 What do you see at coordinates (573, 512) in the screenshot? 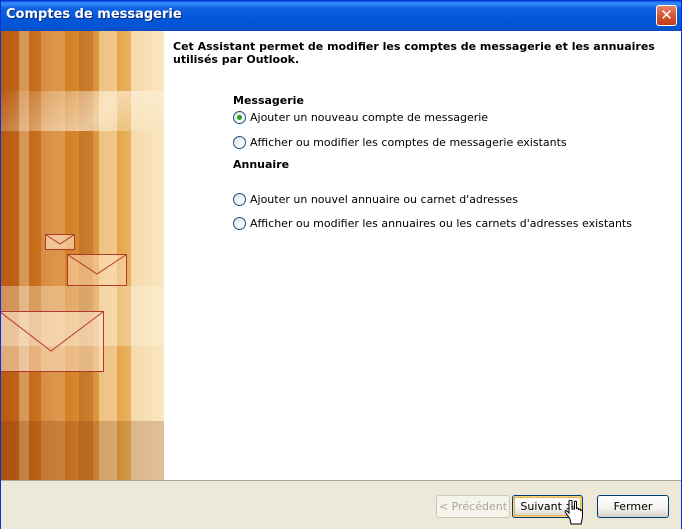
I see `hand-cursor-icon` at bounding box center [573, 512].